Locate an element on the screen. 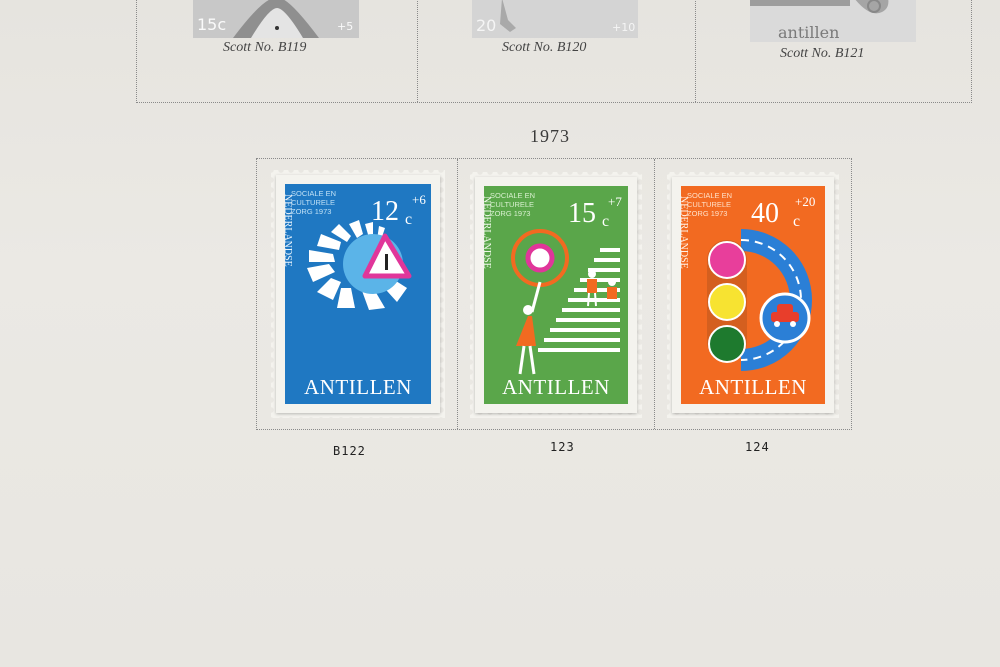 The image size is (1000, 667). note-123: 123 is located at coordinates (562, 447).